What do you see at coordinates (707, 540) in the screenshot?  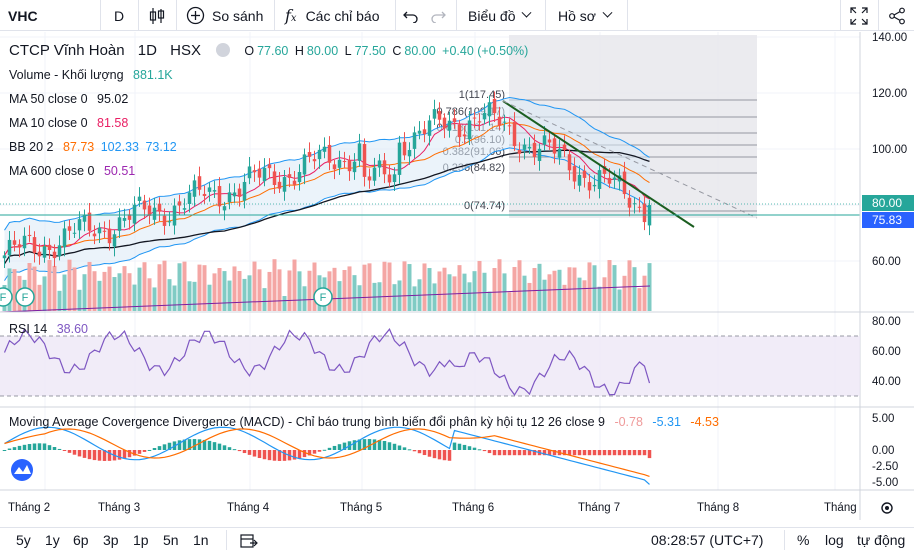 I see `clock-time: 08:28:57 (UTC+7)` at bounding box center [707, 540].